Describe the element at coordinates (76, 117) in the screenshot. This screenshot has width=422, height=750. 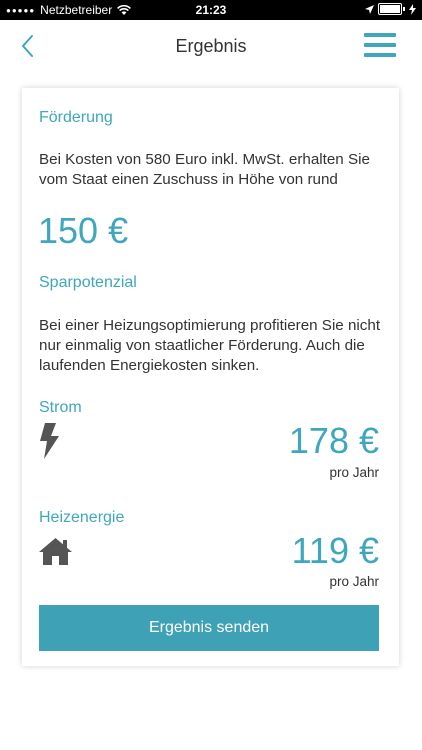
I see `funding-heading: Förderung` at that location.